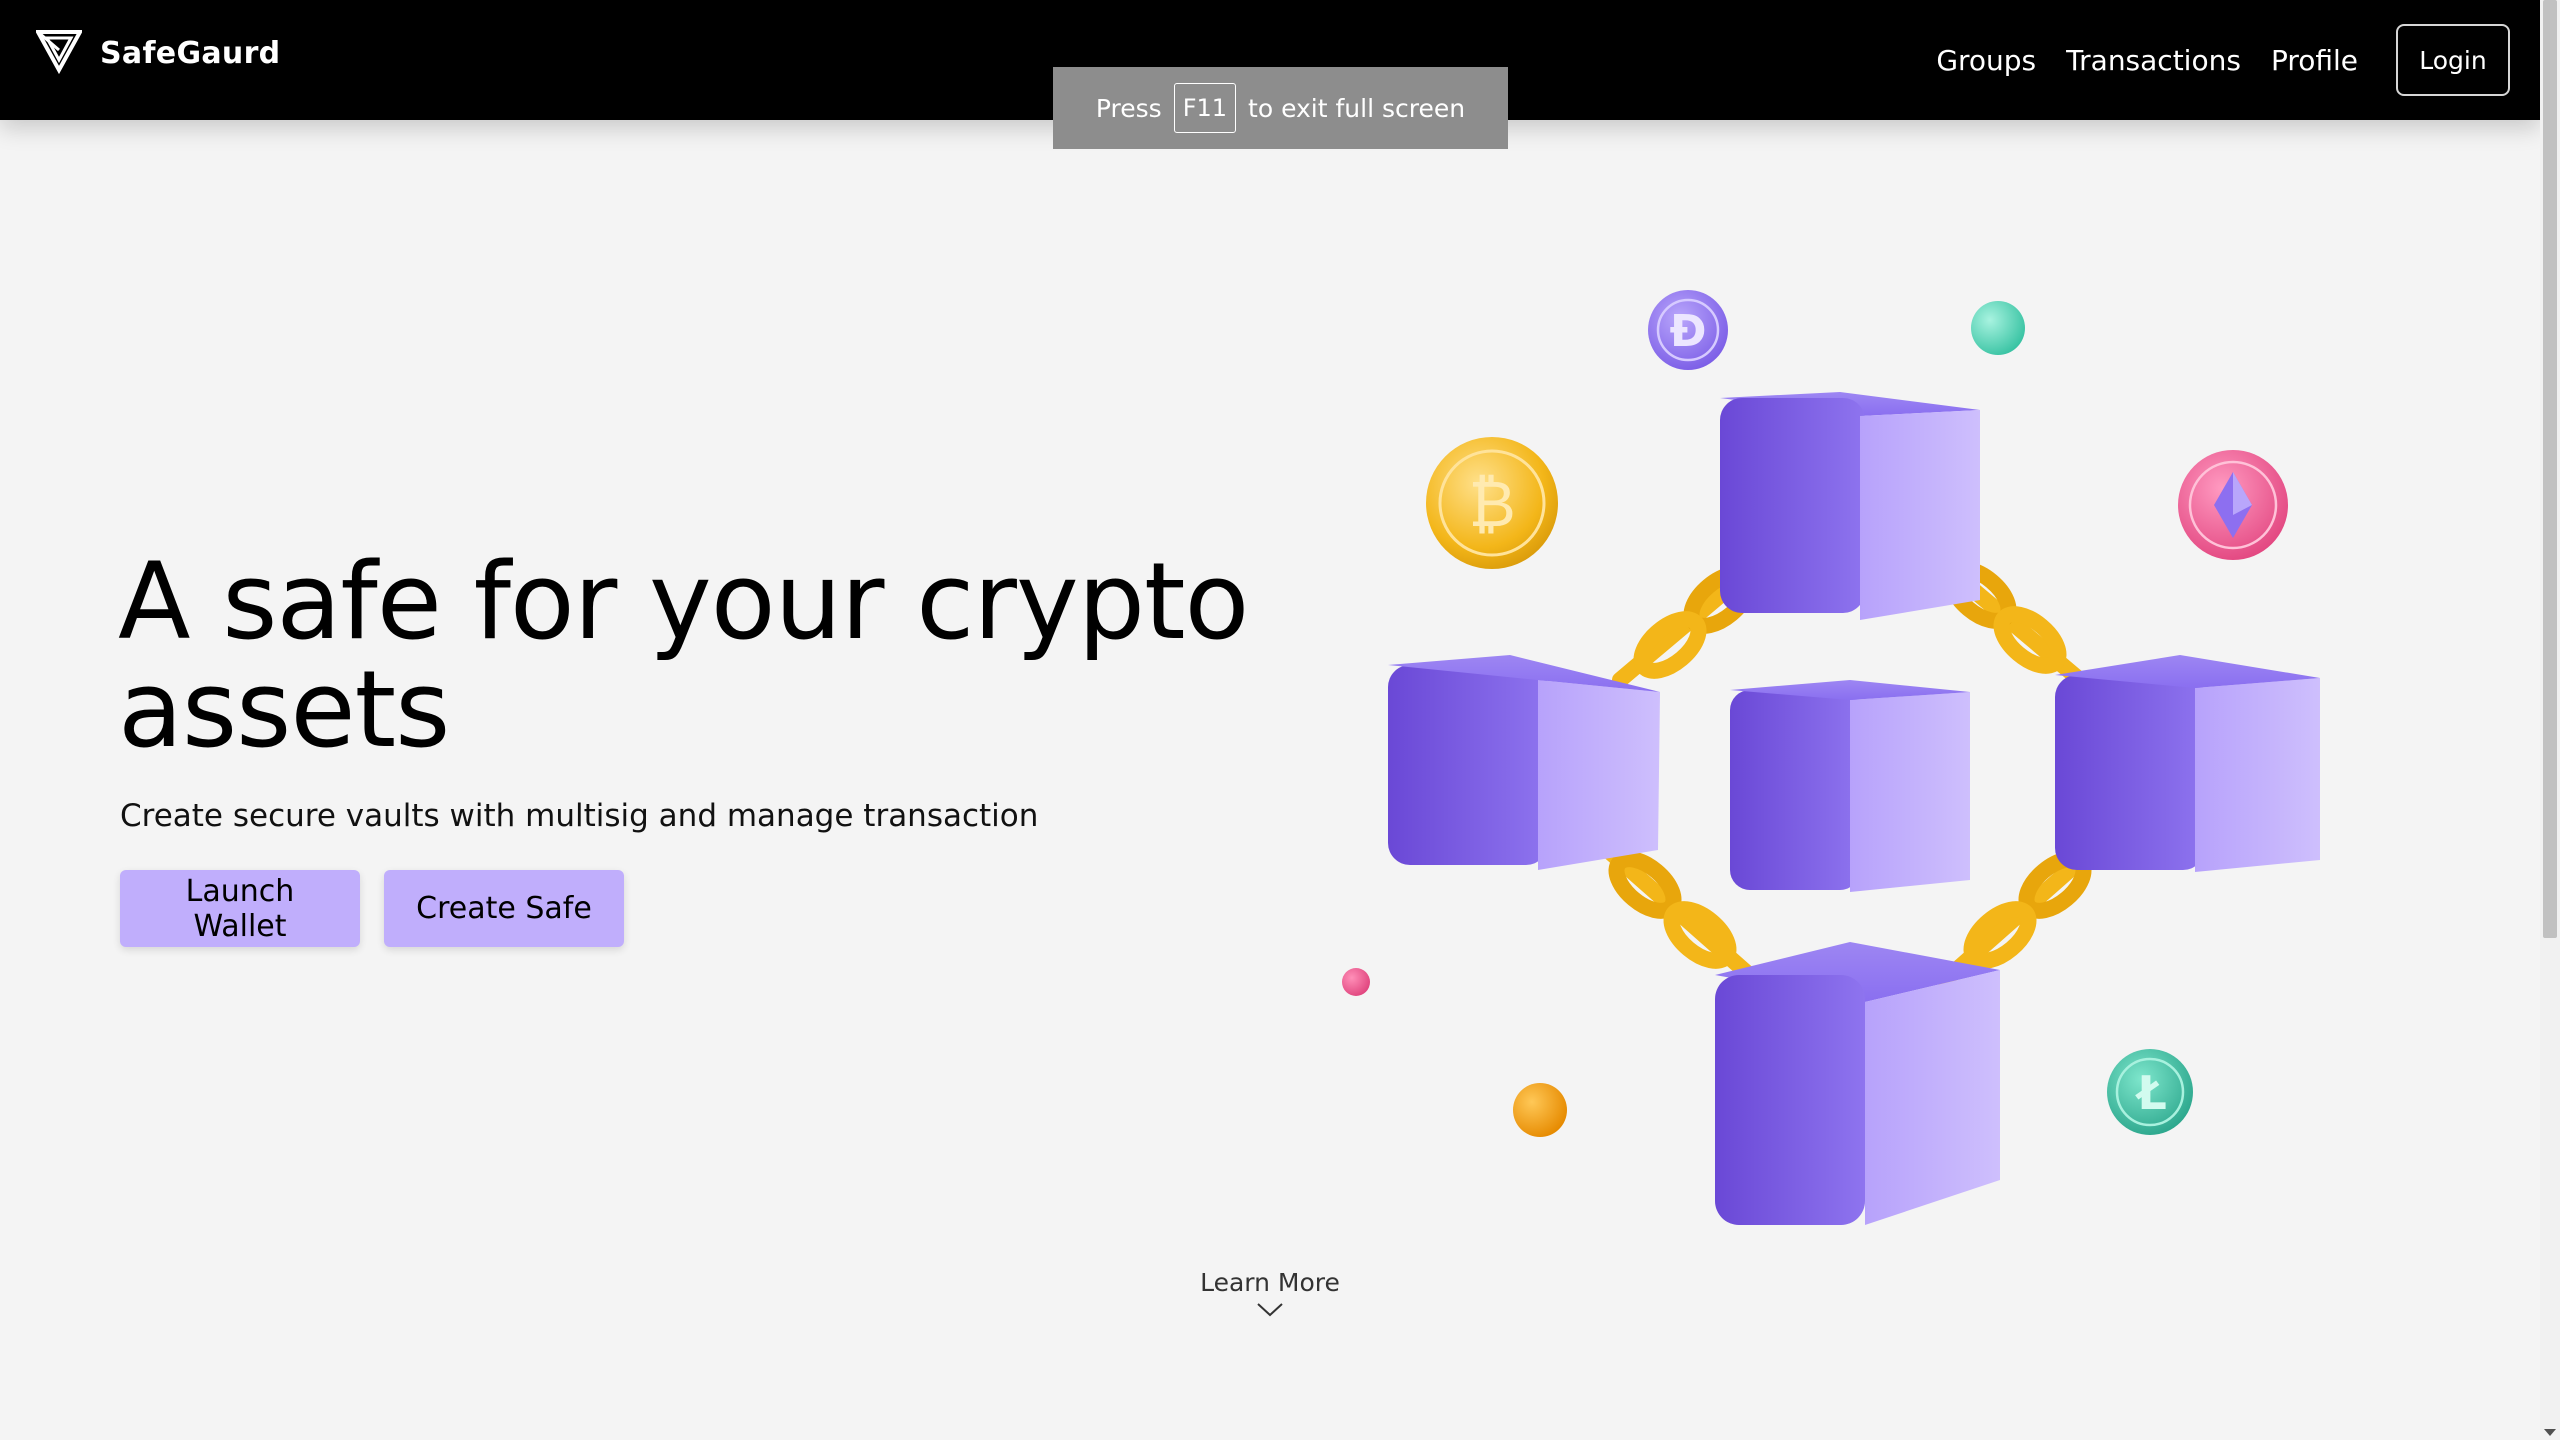 The width and height of the screenshot is (2560, 1440). I want to click on brand: SafeGaurd, so click(157, 53).